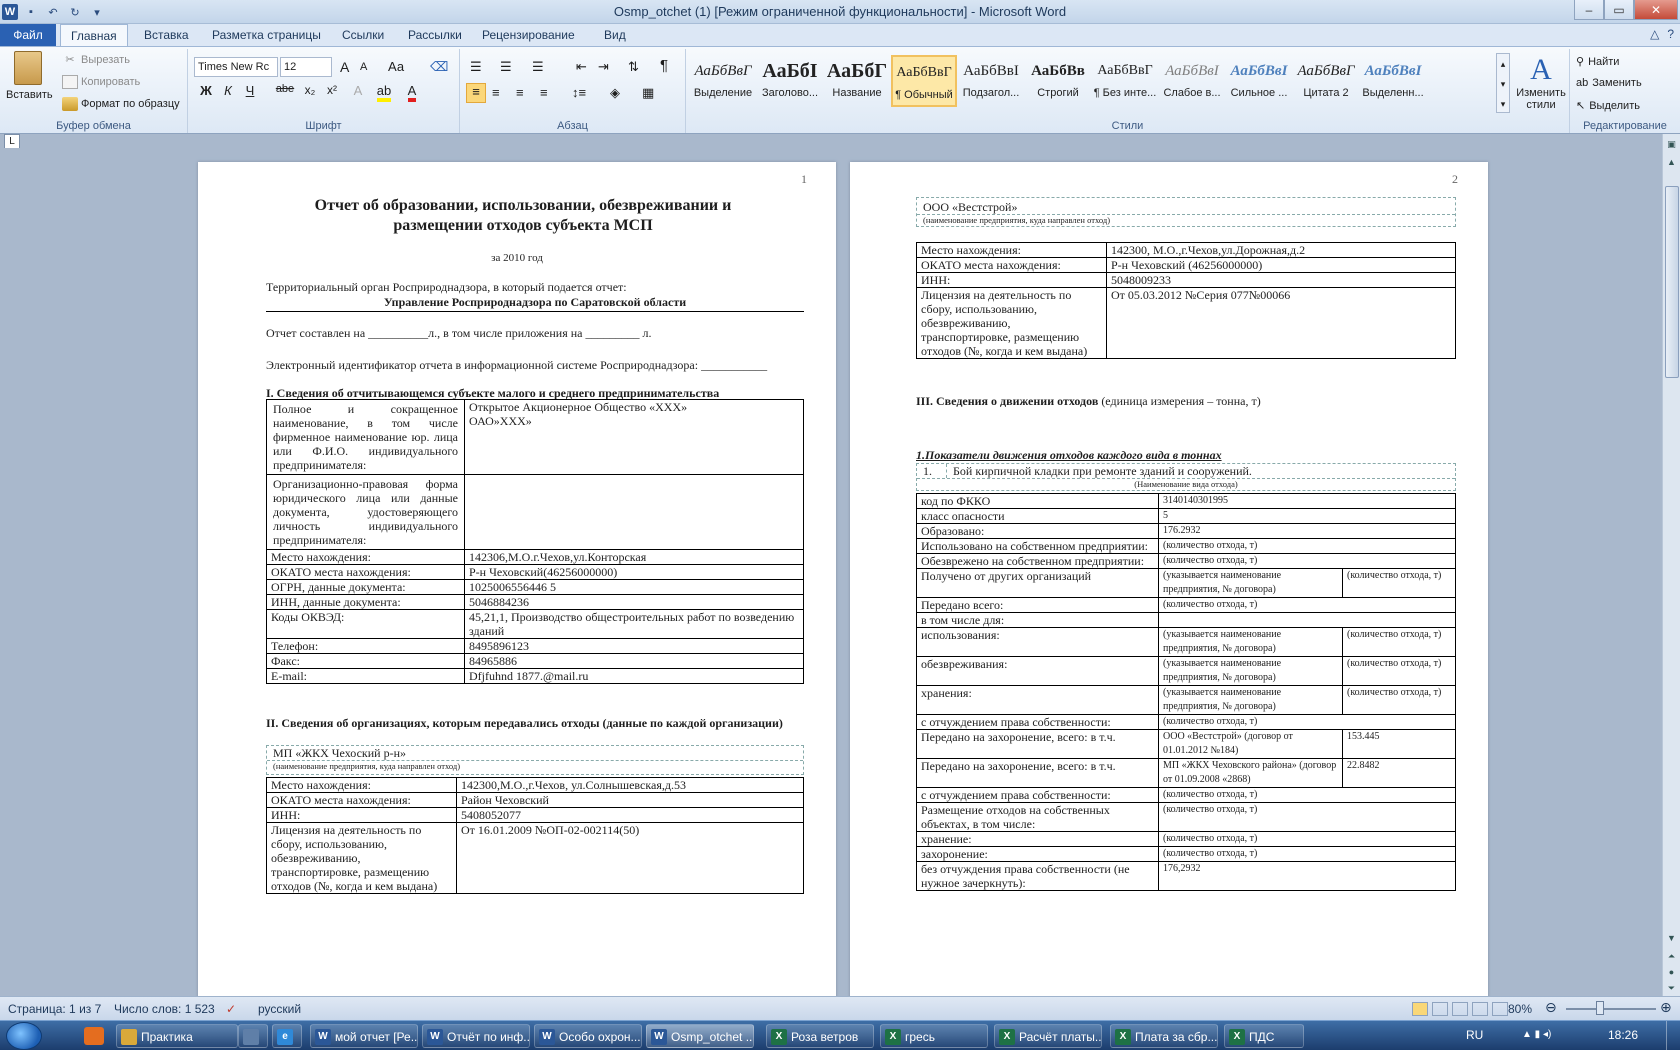 This screenshot has width=1680, height=1050. Describe the element at coordinates (287, 1036) in the screenshot. I see `taskbar-item: e` at that location.